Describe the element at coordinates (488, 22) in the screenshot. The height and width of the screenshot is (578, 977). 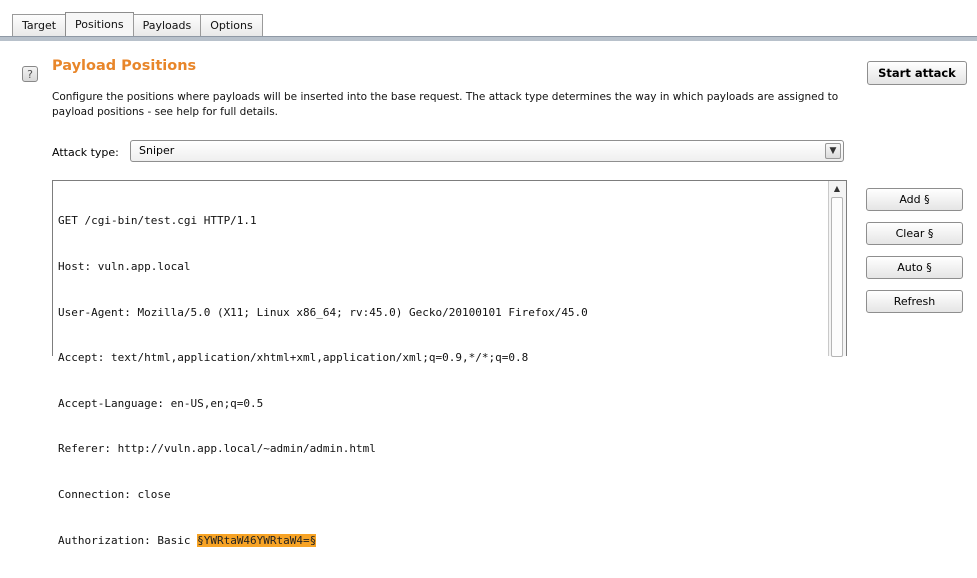
I see `tab-bar: Target Positions Payloads Options` at that location.